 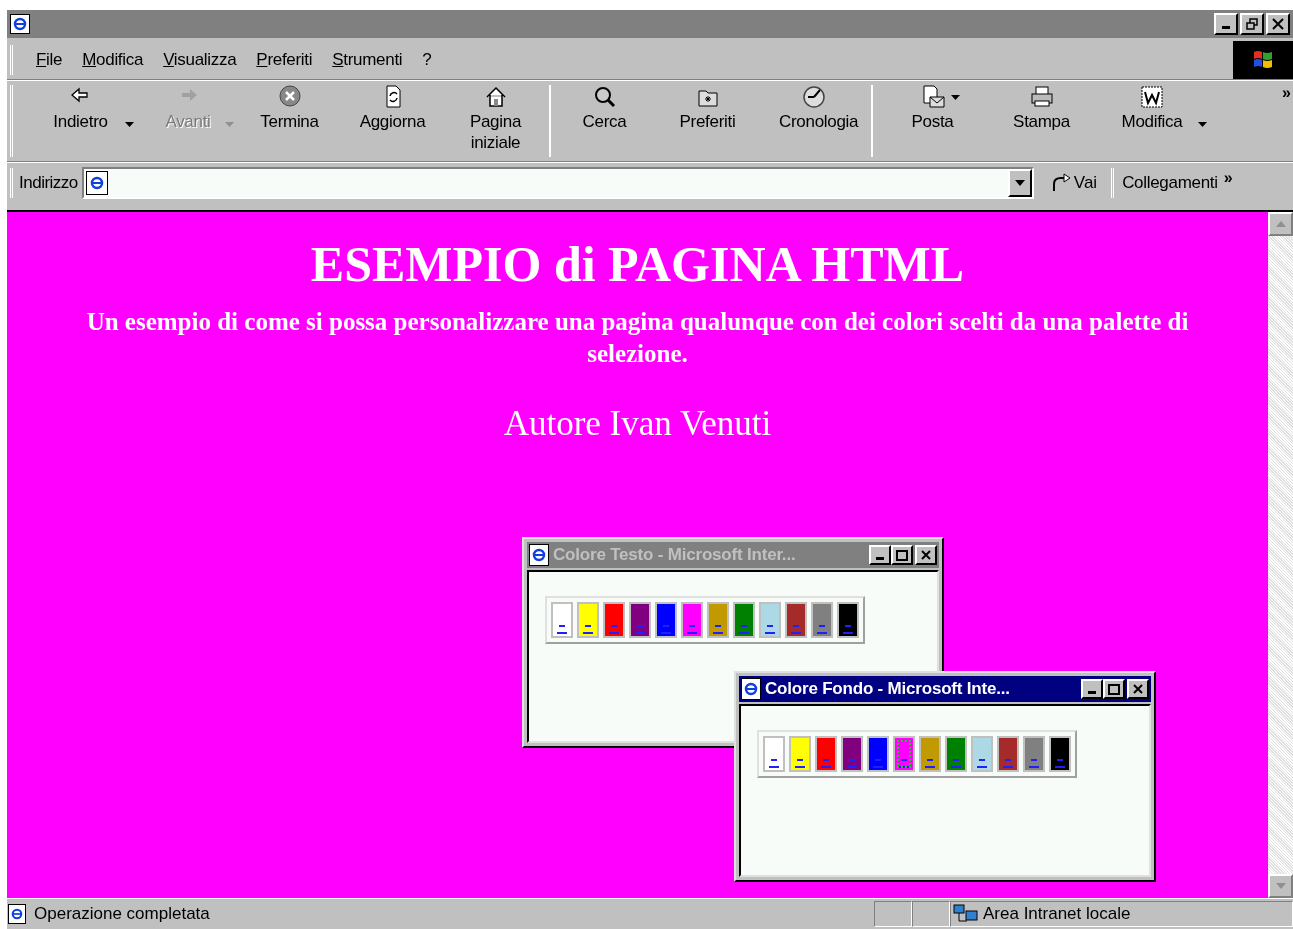 I want to click on page-subtitle: Un esempio di come si possa personalizzare una pagina qualunque con dei colori scelti da una palette di selezione., so click(x=637, y=338).